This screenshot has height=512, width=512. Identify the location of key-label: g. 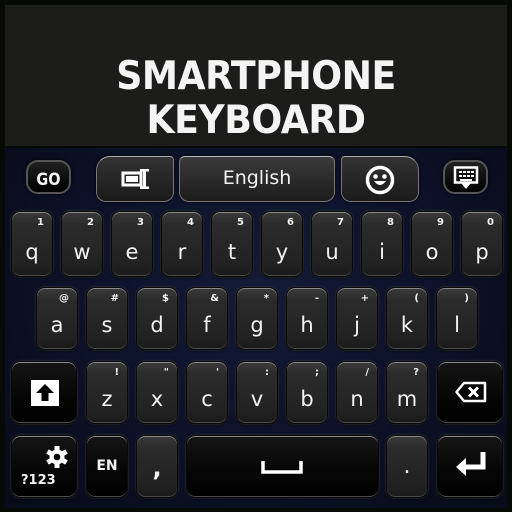
(257, 325).